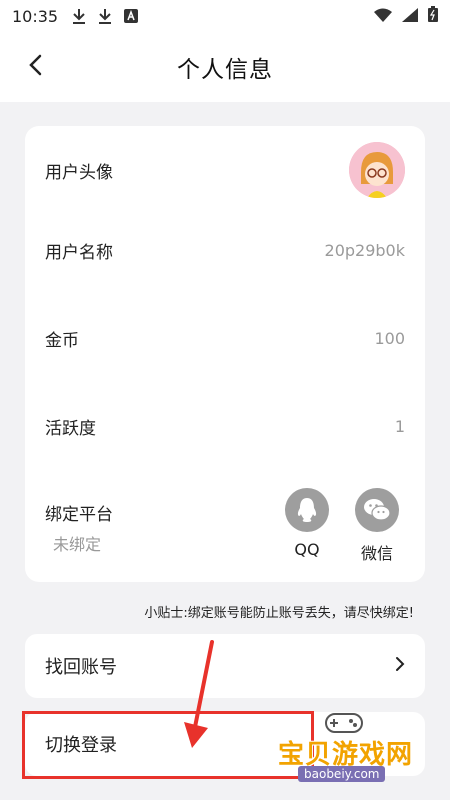 The image size is (450, 800). I want to click on bind-qq-button: QQ, so click(307, 523).